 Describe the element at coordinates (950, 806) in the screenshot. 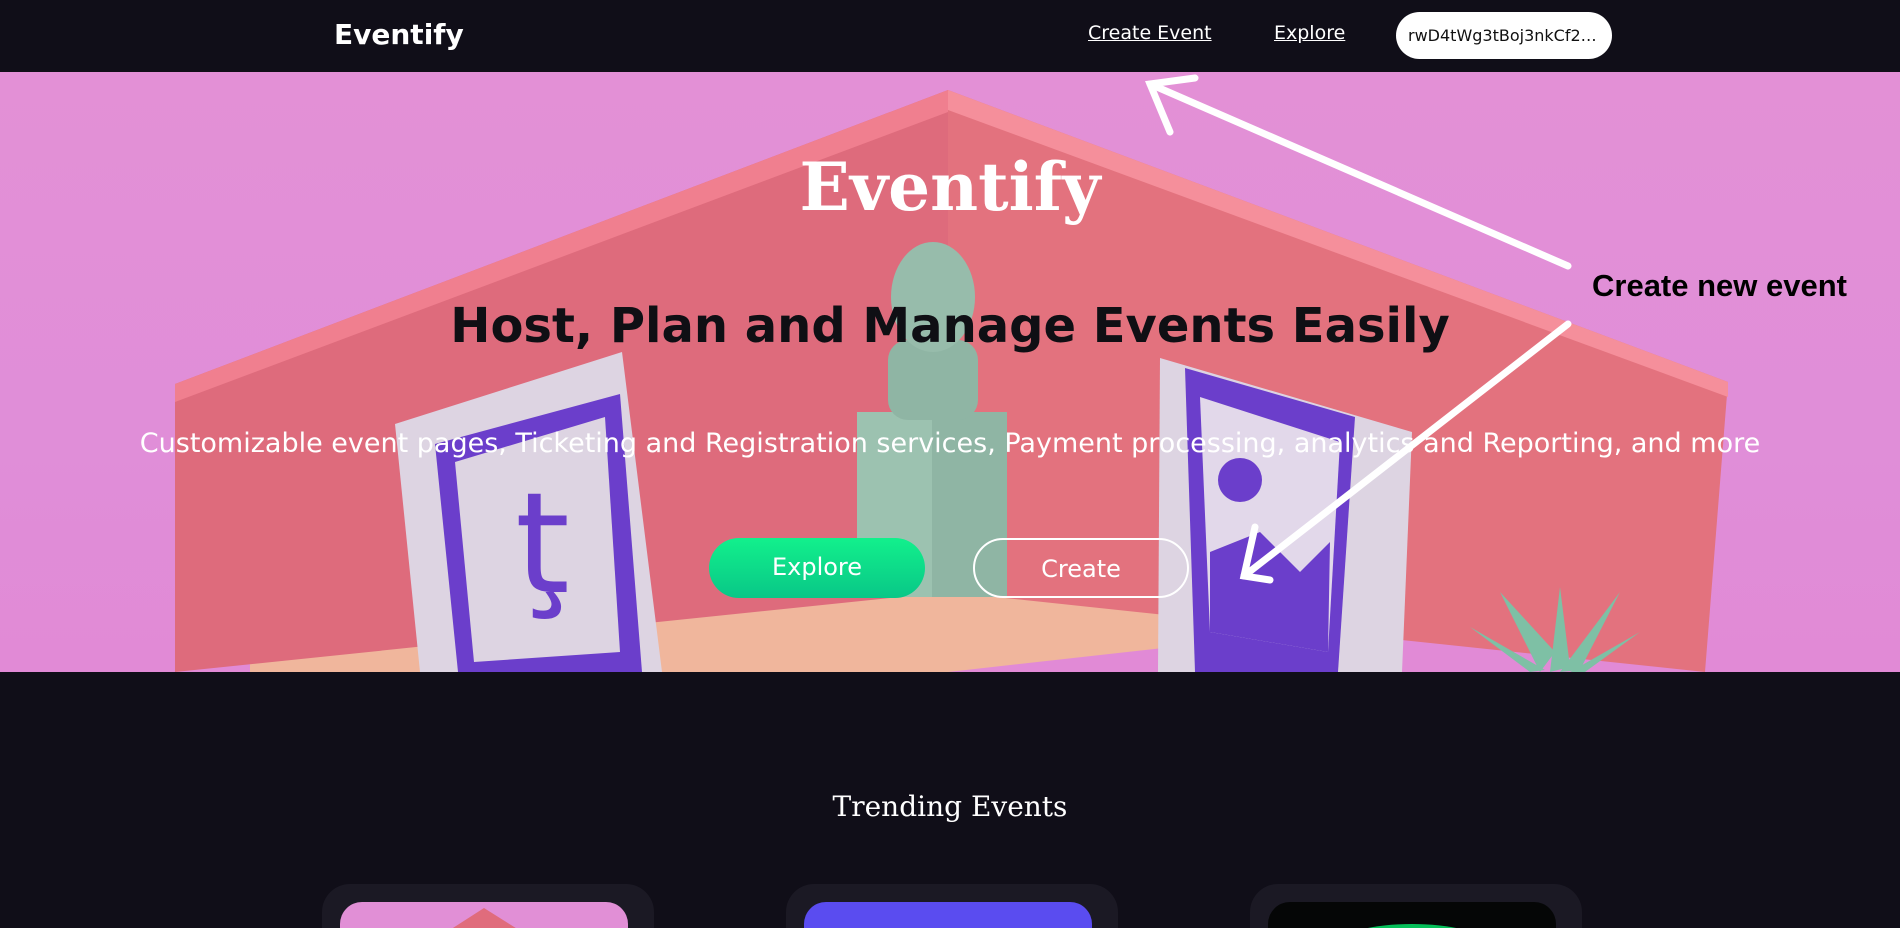

I see `trending-events-title: Trending Events` at that location.